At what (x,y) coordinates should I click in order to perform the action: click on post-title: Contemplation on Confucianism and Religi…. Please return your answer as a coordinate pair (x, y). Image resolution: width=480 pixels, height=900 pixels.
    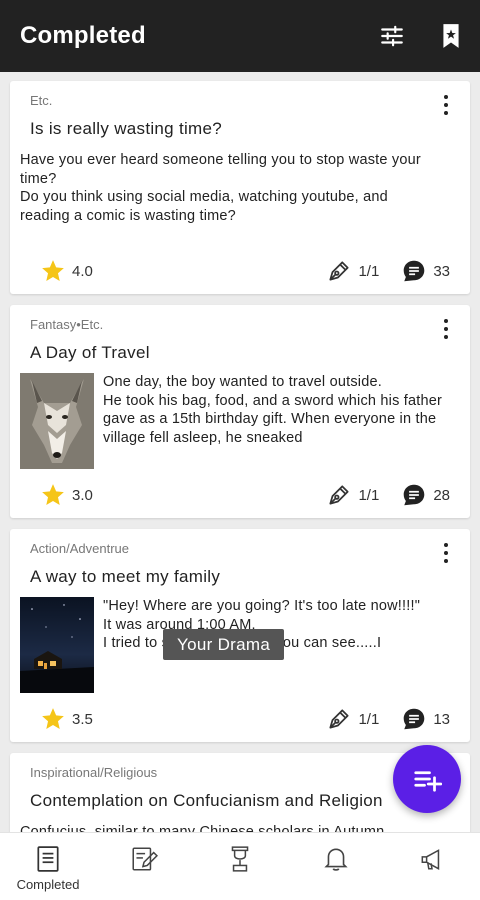
    Looking at the image, I should click on (206, 800).